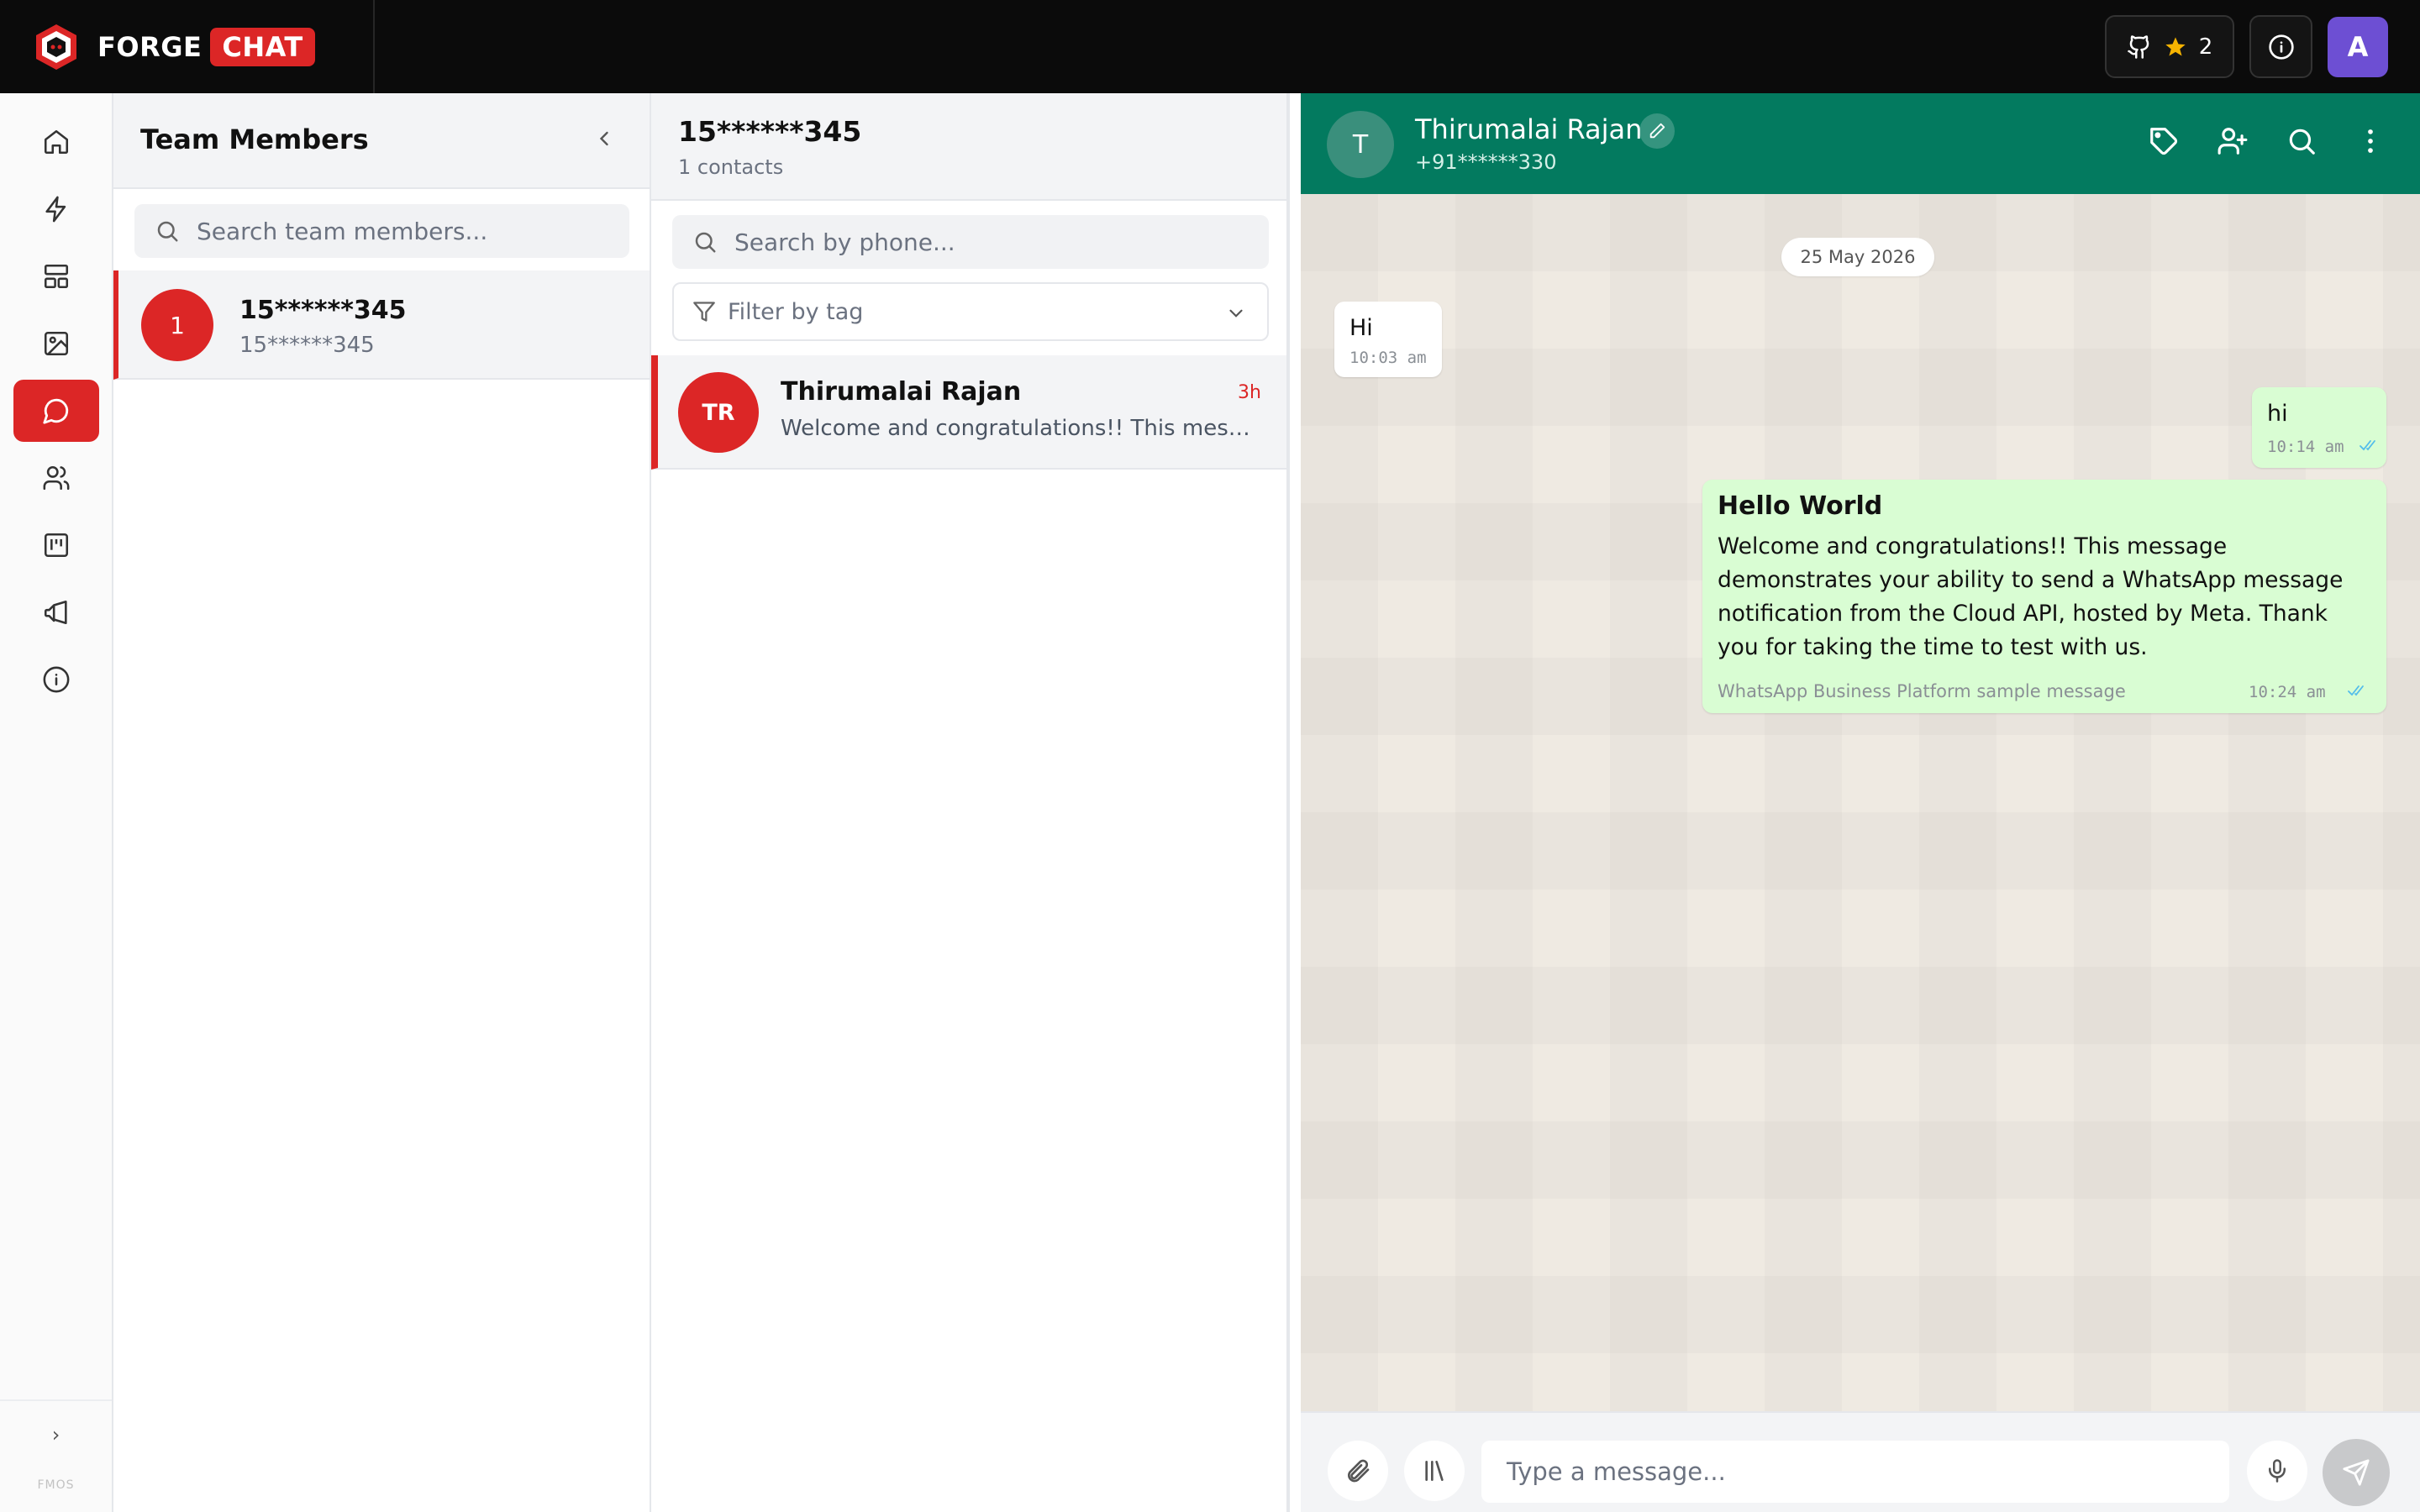  Describe the element at coordinates (2233, 141) in the screenshot. I see `add-user-icon` at that location.